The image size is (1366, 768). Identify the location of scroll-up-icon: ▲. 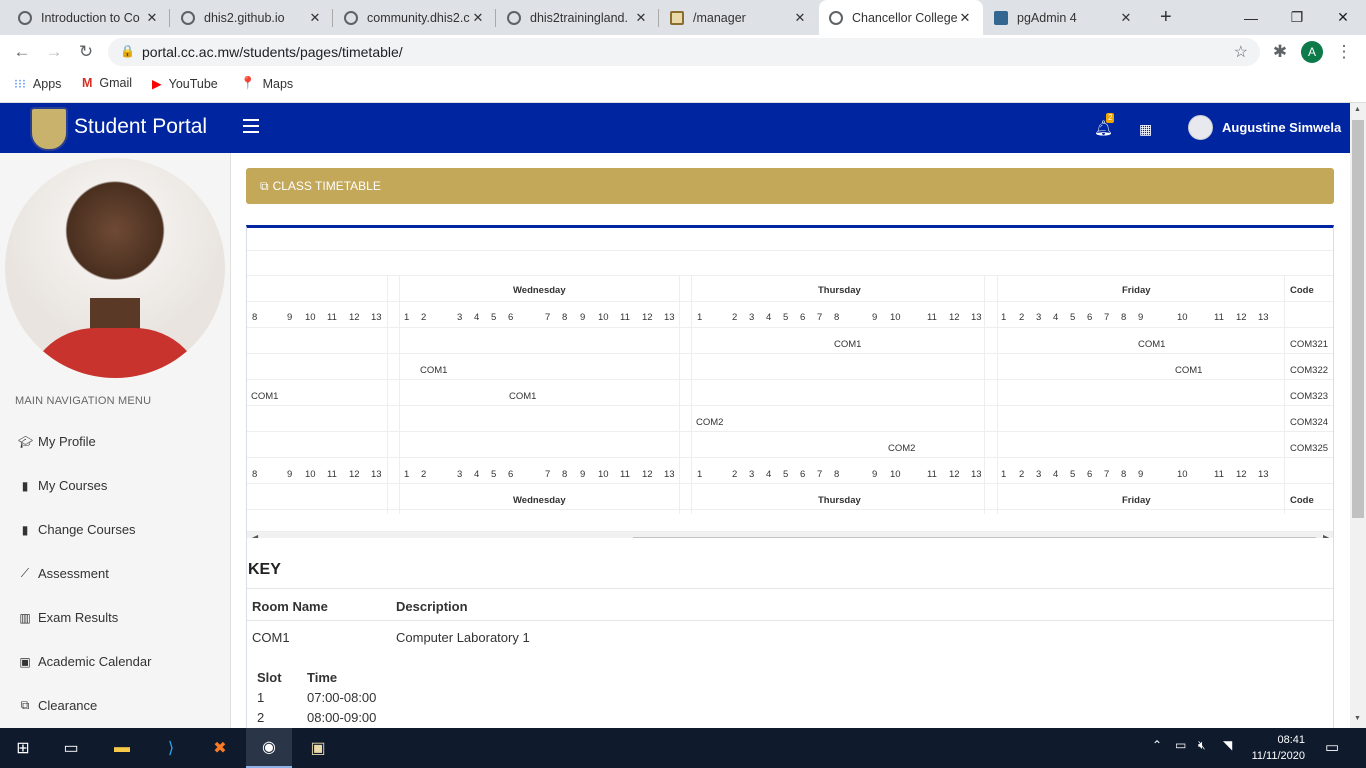
(1357, 109).